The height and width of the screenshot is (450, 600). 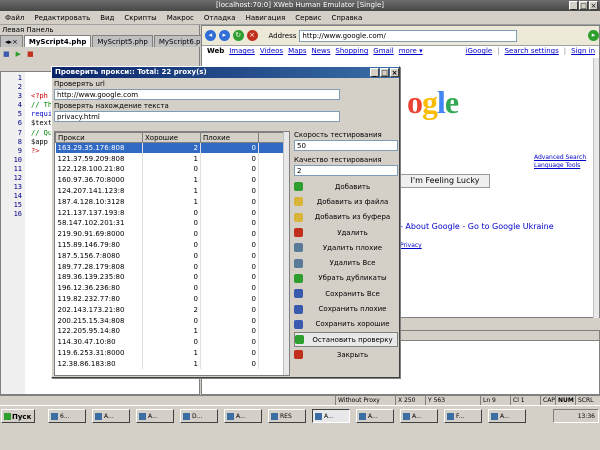 What do you see at coordinates (170, 245) in the screenshot?
I see `table-row: 115.89.146.79:80 0 0` at bounding box center [170, 245].